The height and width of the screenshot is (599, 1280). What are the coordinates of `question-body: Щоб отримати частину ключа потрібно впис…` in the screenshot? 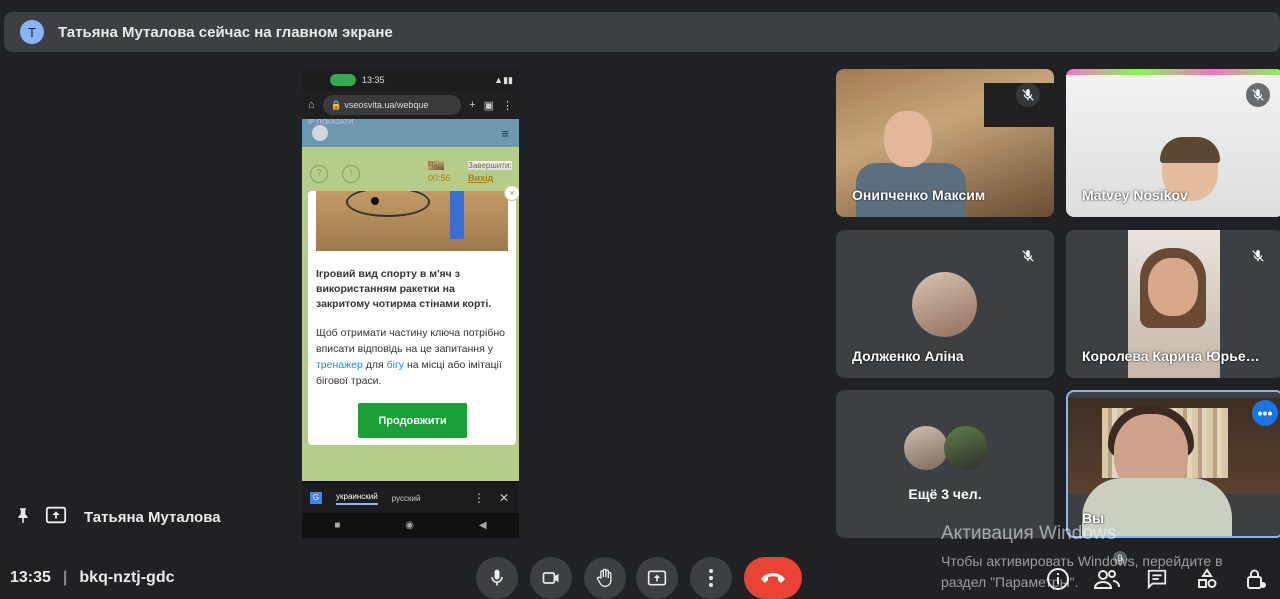 It's located at (413, 357).